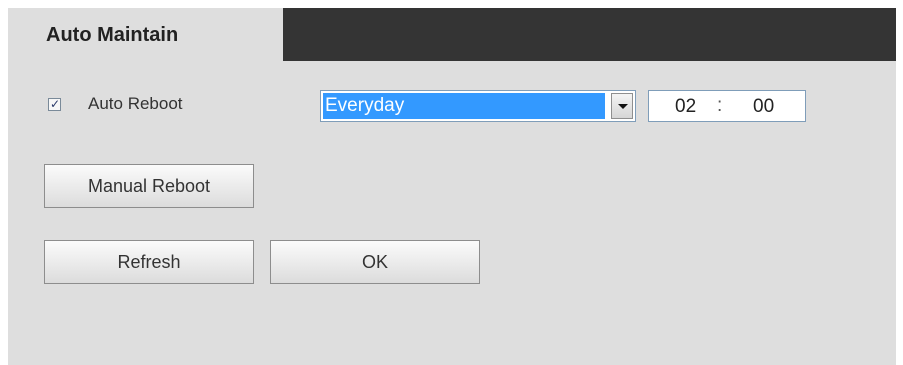  What do you see at coordinates (149, 186) in the screenshot?
I see `manual-reboot-button: Manual Reboot` at bounding box center [149, 186].